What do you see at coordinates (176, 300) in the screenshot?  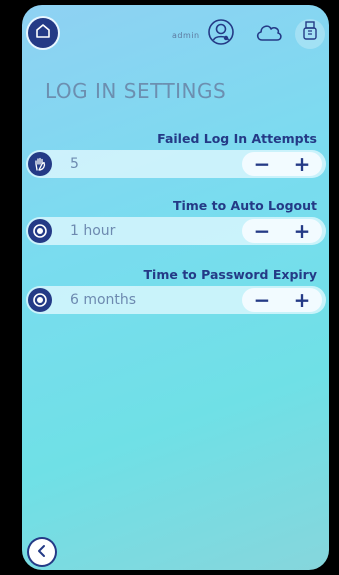 I see `setting-row-password-expiry: 6 months − +` at bounding box center [176, 300].